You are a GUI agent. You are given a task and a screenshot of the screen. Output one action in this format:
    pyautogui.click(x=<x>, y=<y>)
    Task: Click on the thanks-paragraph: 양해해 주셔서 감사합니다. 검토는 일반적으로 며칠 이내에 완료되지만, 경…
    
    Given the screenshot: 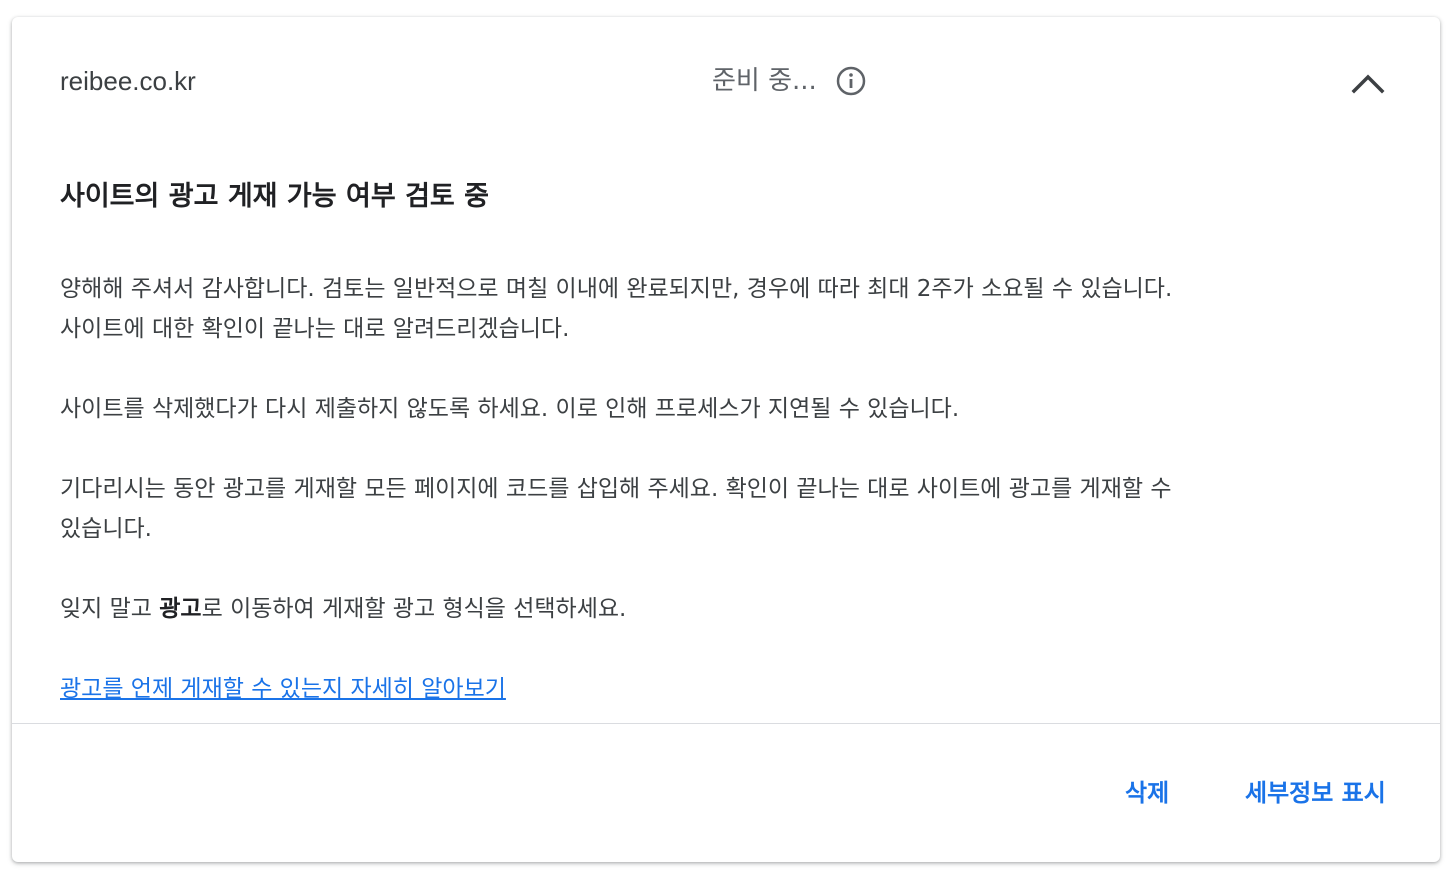 What is the action you would take?
    pyautogui.click(x=715, y=309)
    